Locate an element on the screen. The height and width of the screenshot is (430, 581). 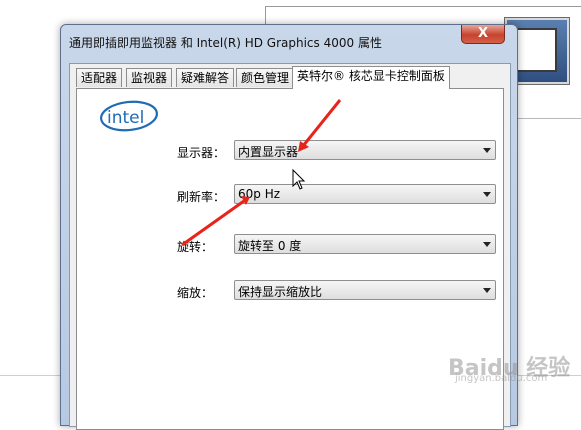
refresh-rate-select: 60p Hz is located at coordinates (365, 194).